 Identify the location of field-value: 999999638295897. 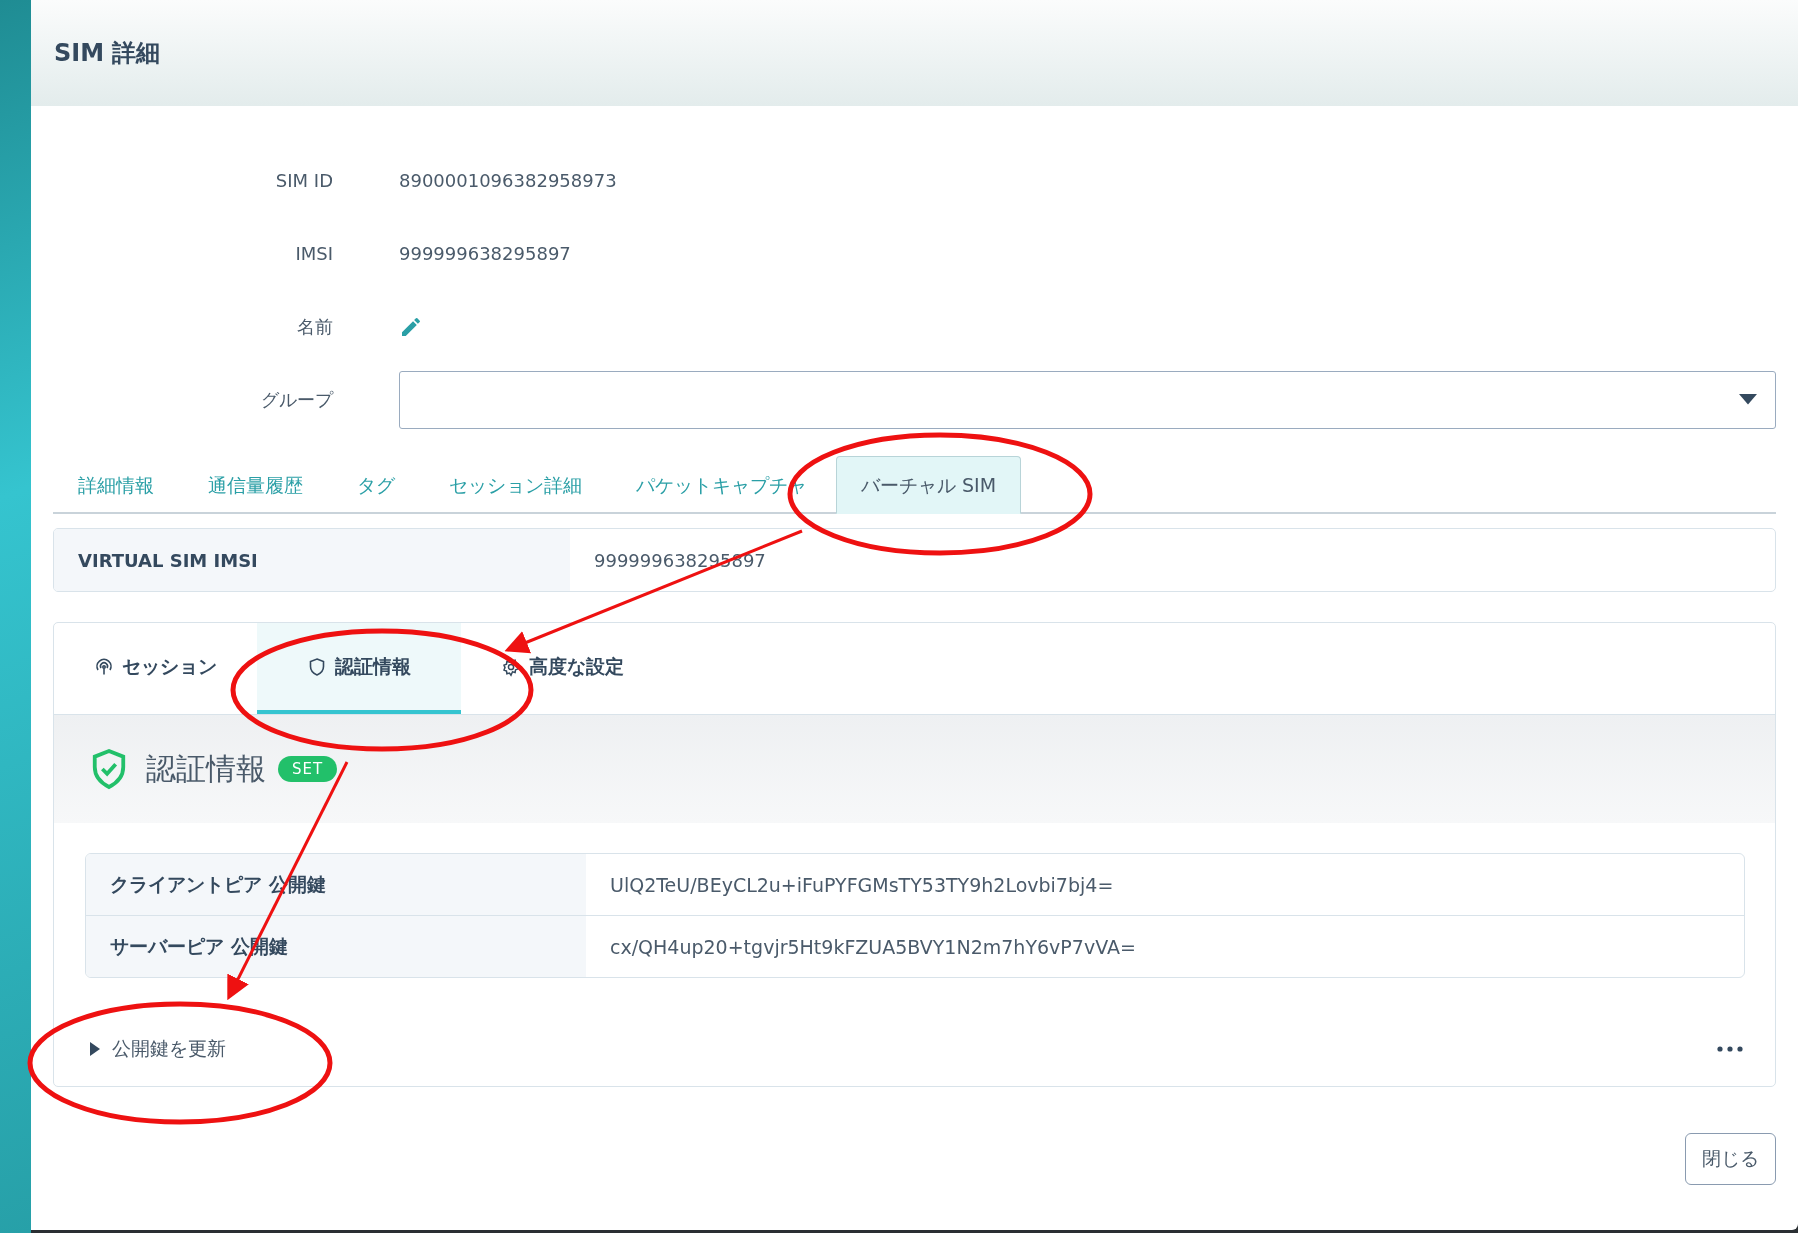
(485, 253).